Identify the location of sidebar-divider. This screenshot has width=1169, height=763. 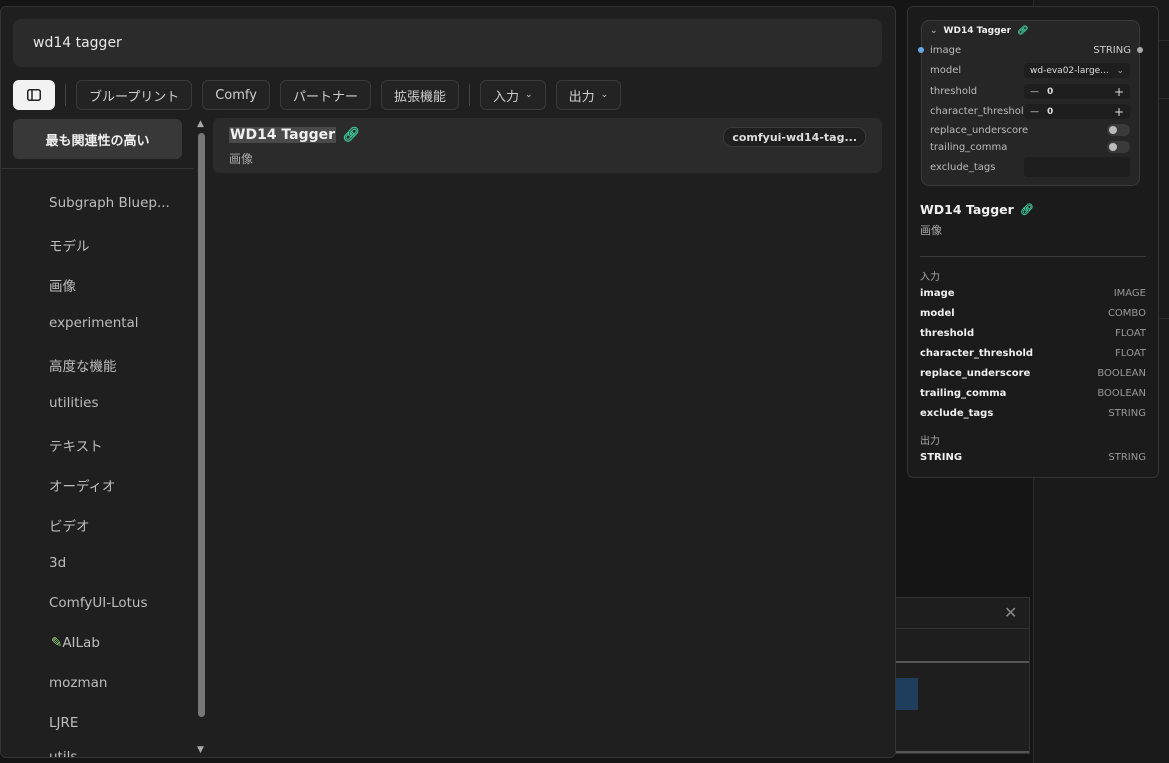
(97, 168).